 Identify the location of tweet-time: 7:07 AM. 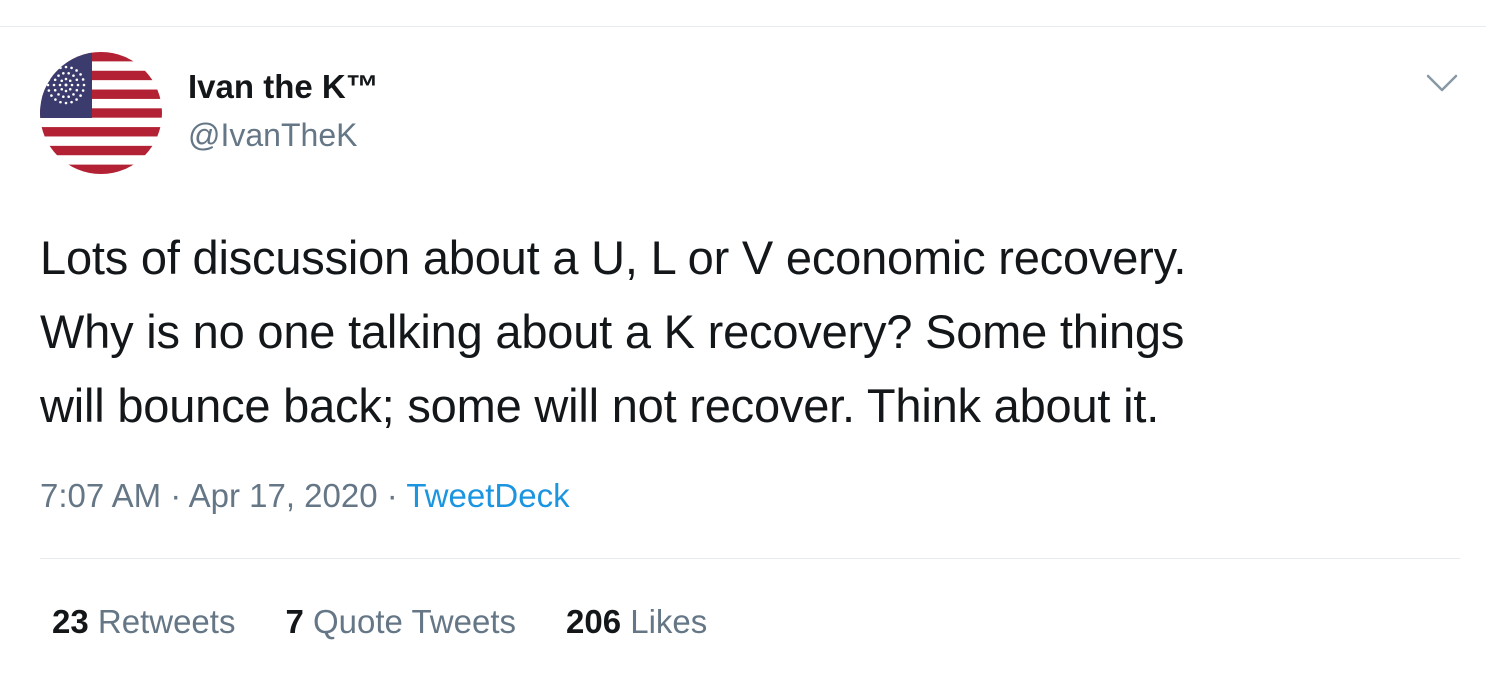
(100, 495).